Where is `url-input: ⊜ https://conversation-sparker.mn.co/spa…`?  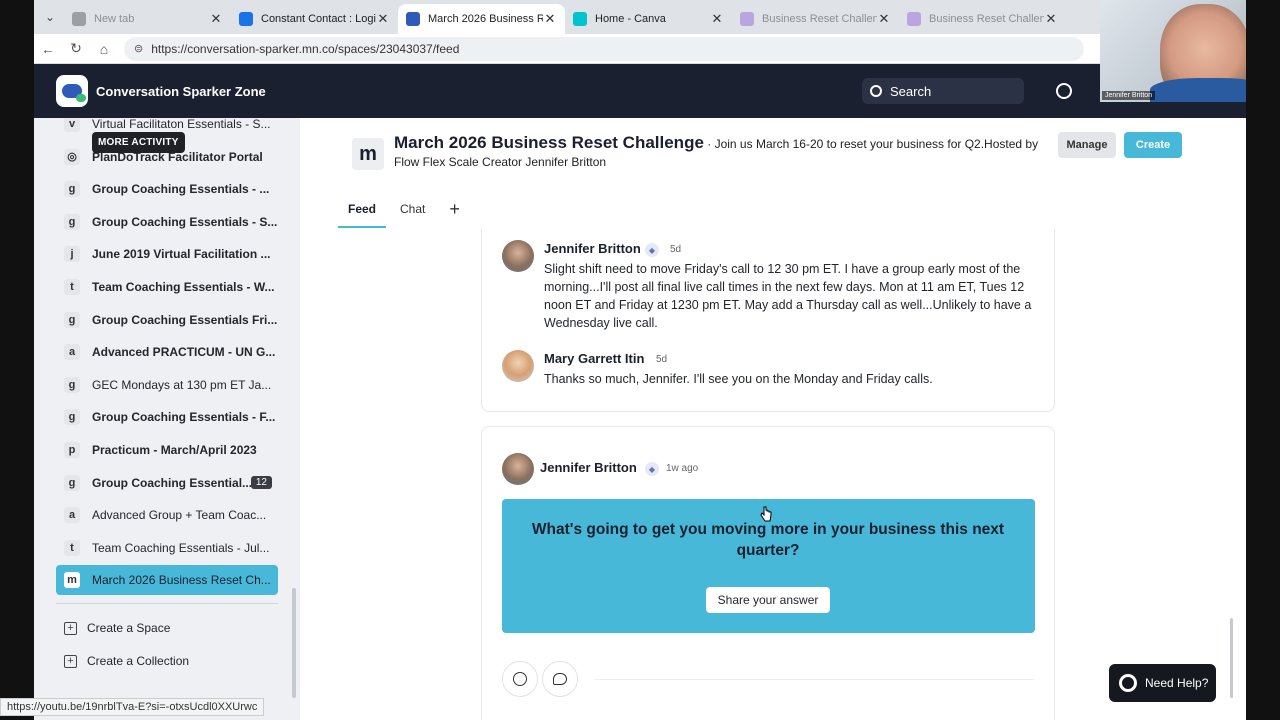
url-input: ⊜ https://conversation-sparker.mn.co/spa… is located at coordinates (604, 48).